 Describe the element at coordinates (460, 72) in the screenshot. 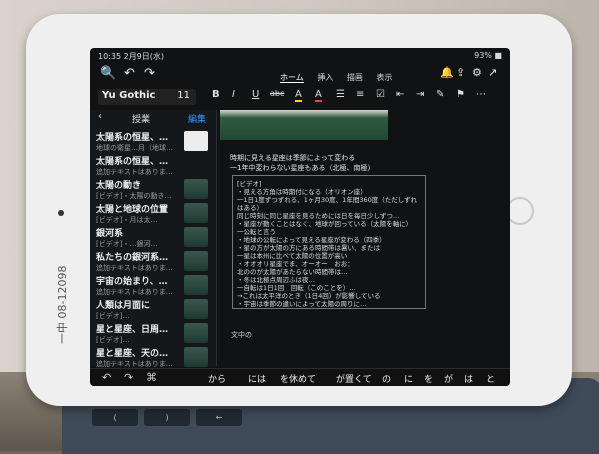

I see `share-icon: ⇪` at that location.